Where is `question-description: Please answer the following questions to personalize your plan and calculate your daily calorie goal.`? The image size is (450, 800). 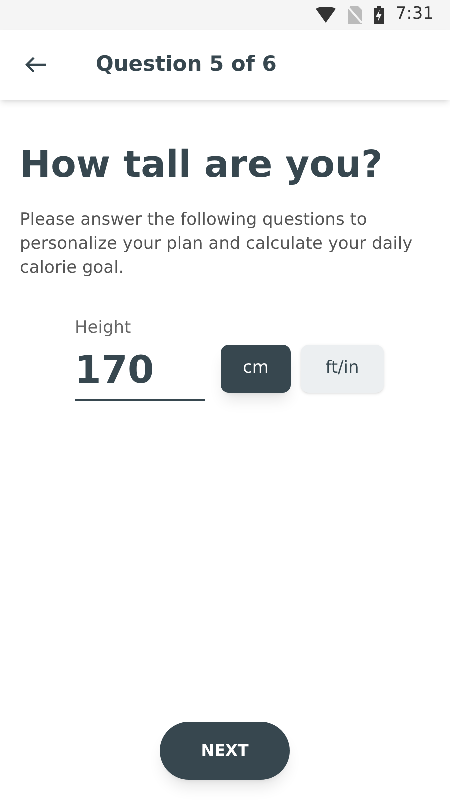
question-description: Please answer the following questions to personalize your plan and calculate your daily calorie goal. is located at coordinates (217, 244).